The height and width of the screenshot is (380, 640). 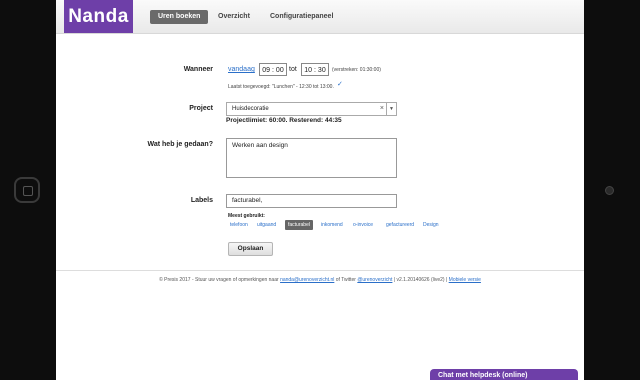 I want to click on project-select: Huisdecoratie × ▼, so click(x=311, y=109).